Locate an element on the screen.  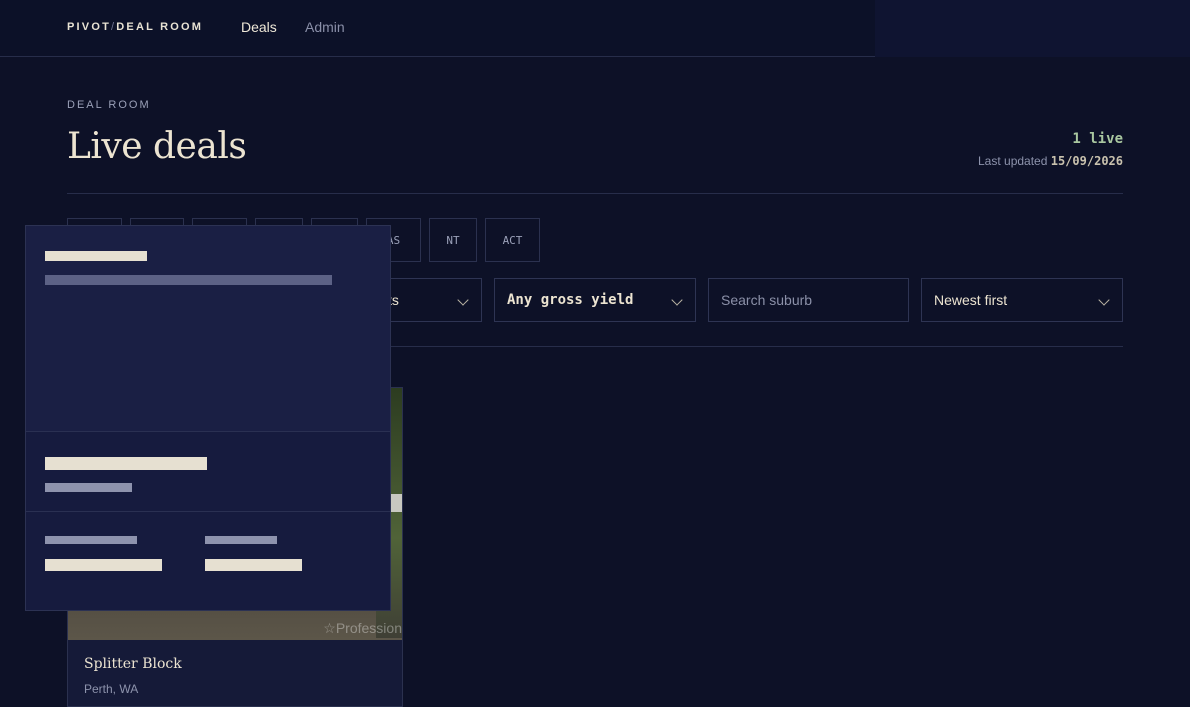
skeleton-header is located at coordinates (208, 328).